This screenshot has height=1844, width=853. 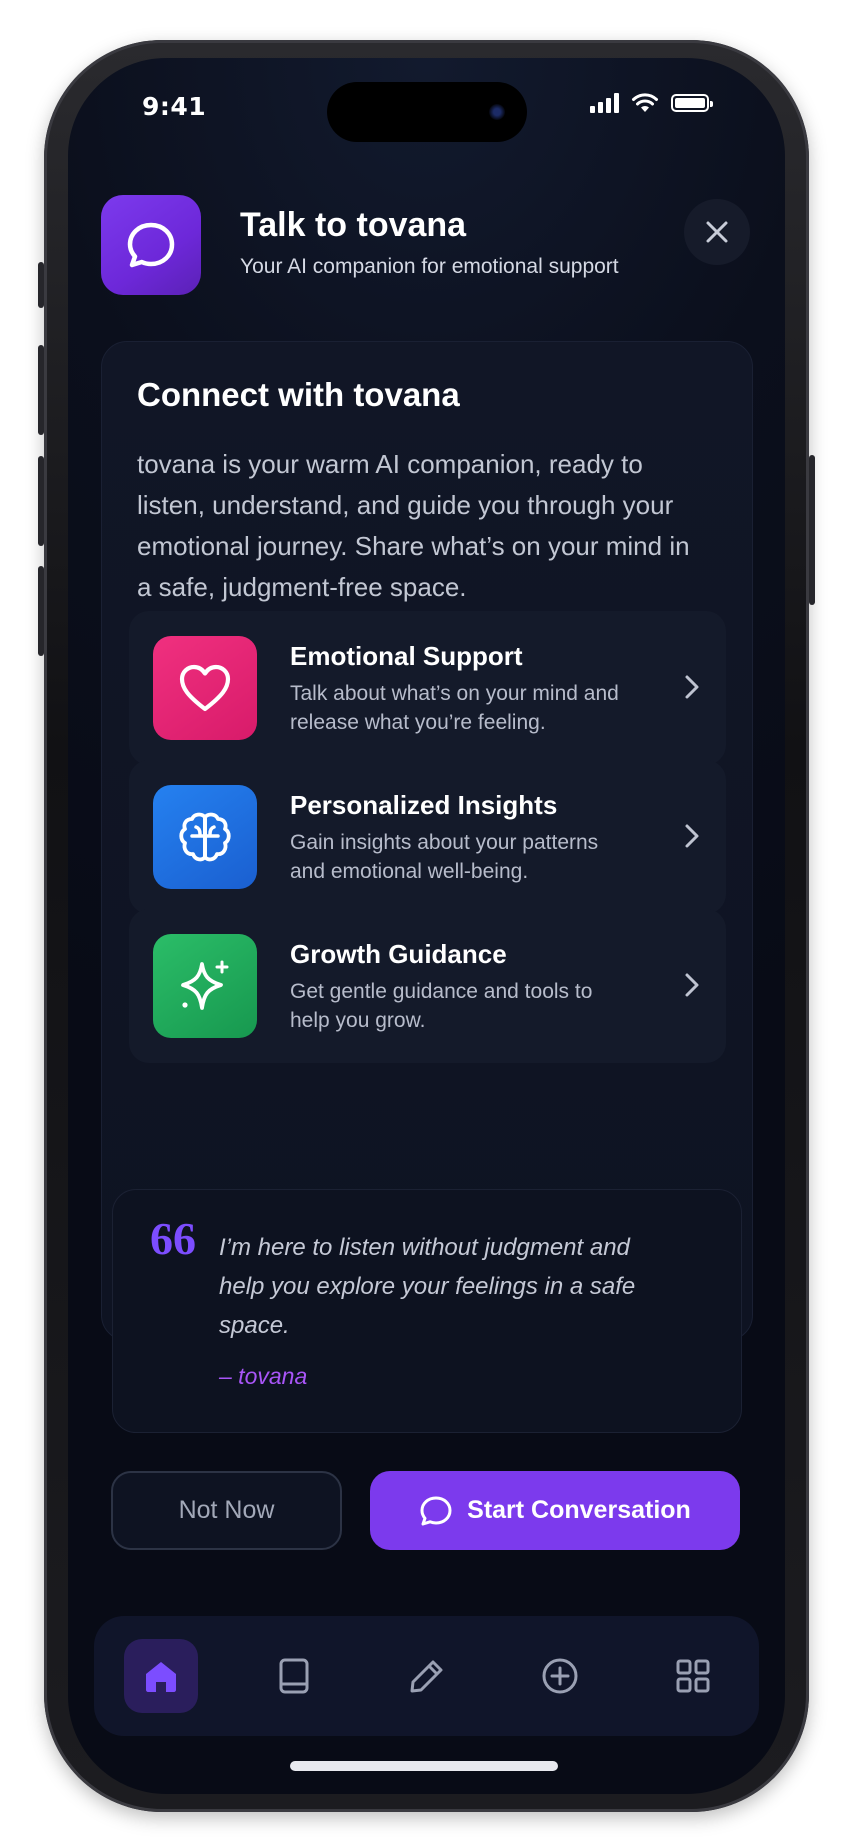 What do you see at coordinates (398, 954) in the screenshot?
I see `feature-title: Growth Guidance` at bounding box center [398, 954].